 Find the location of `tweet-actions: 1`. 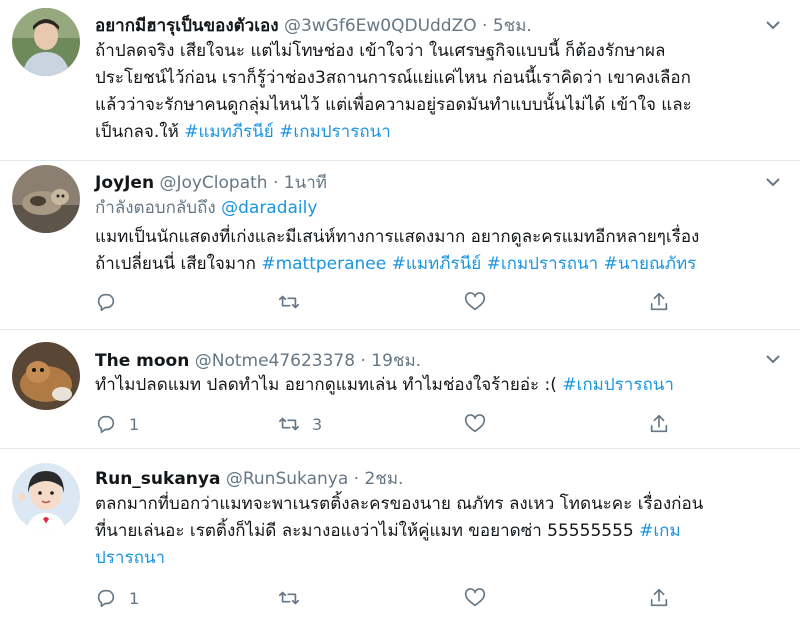

tweet-actions: 1 is located at coordinates (395, 598).